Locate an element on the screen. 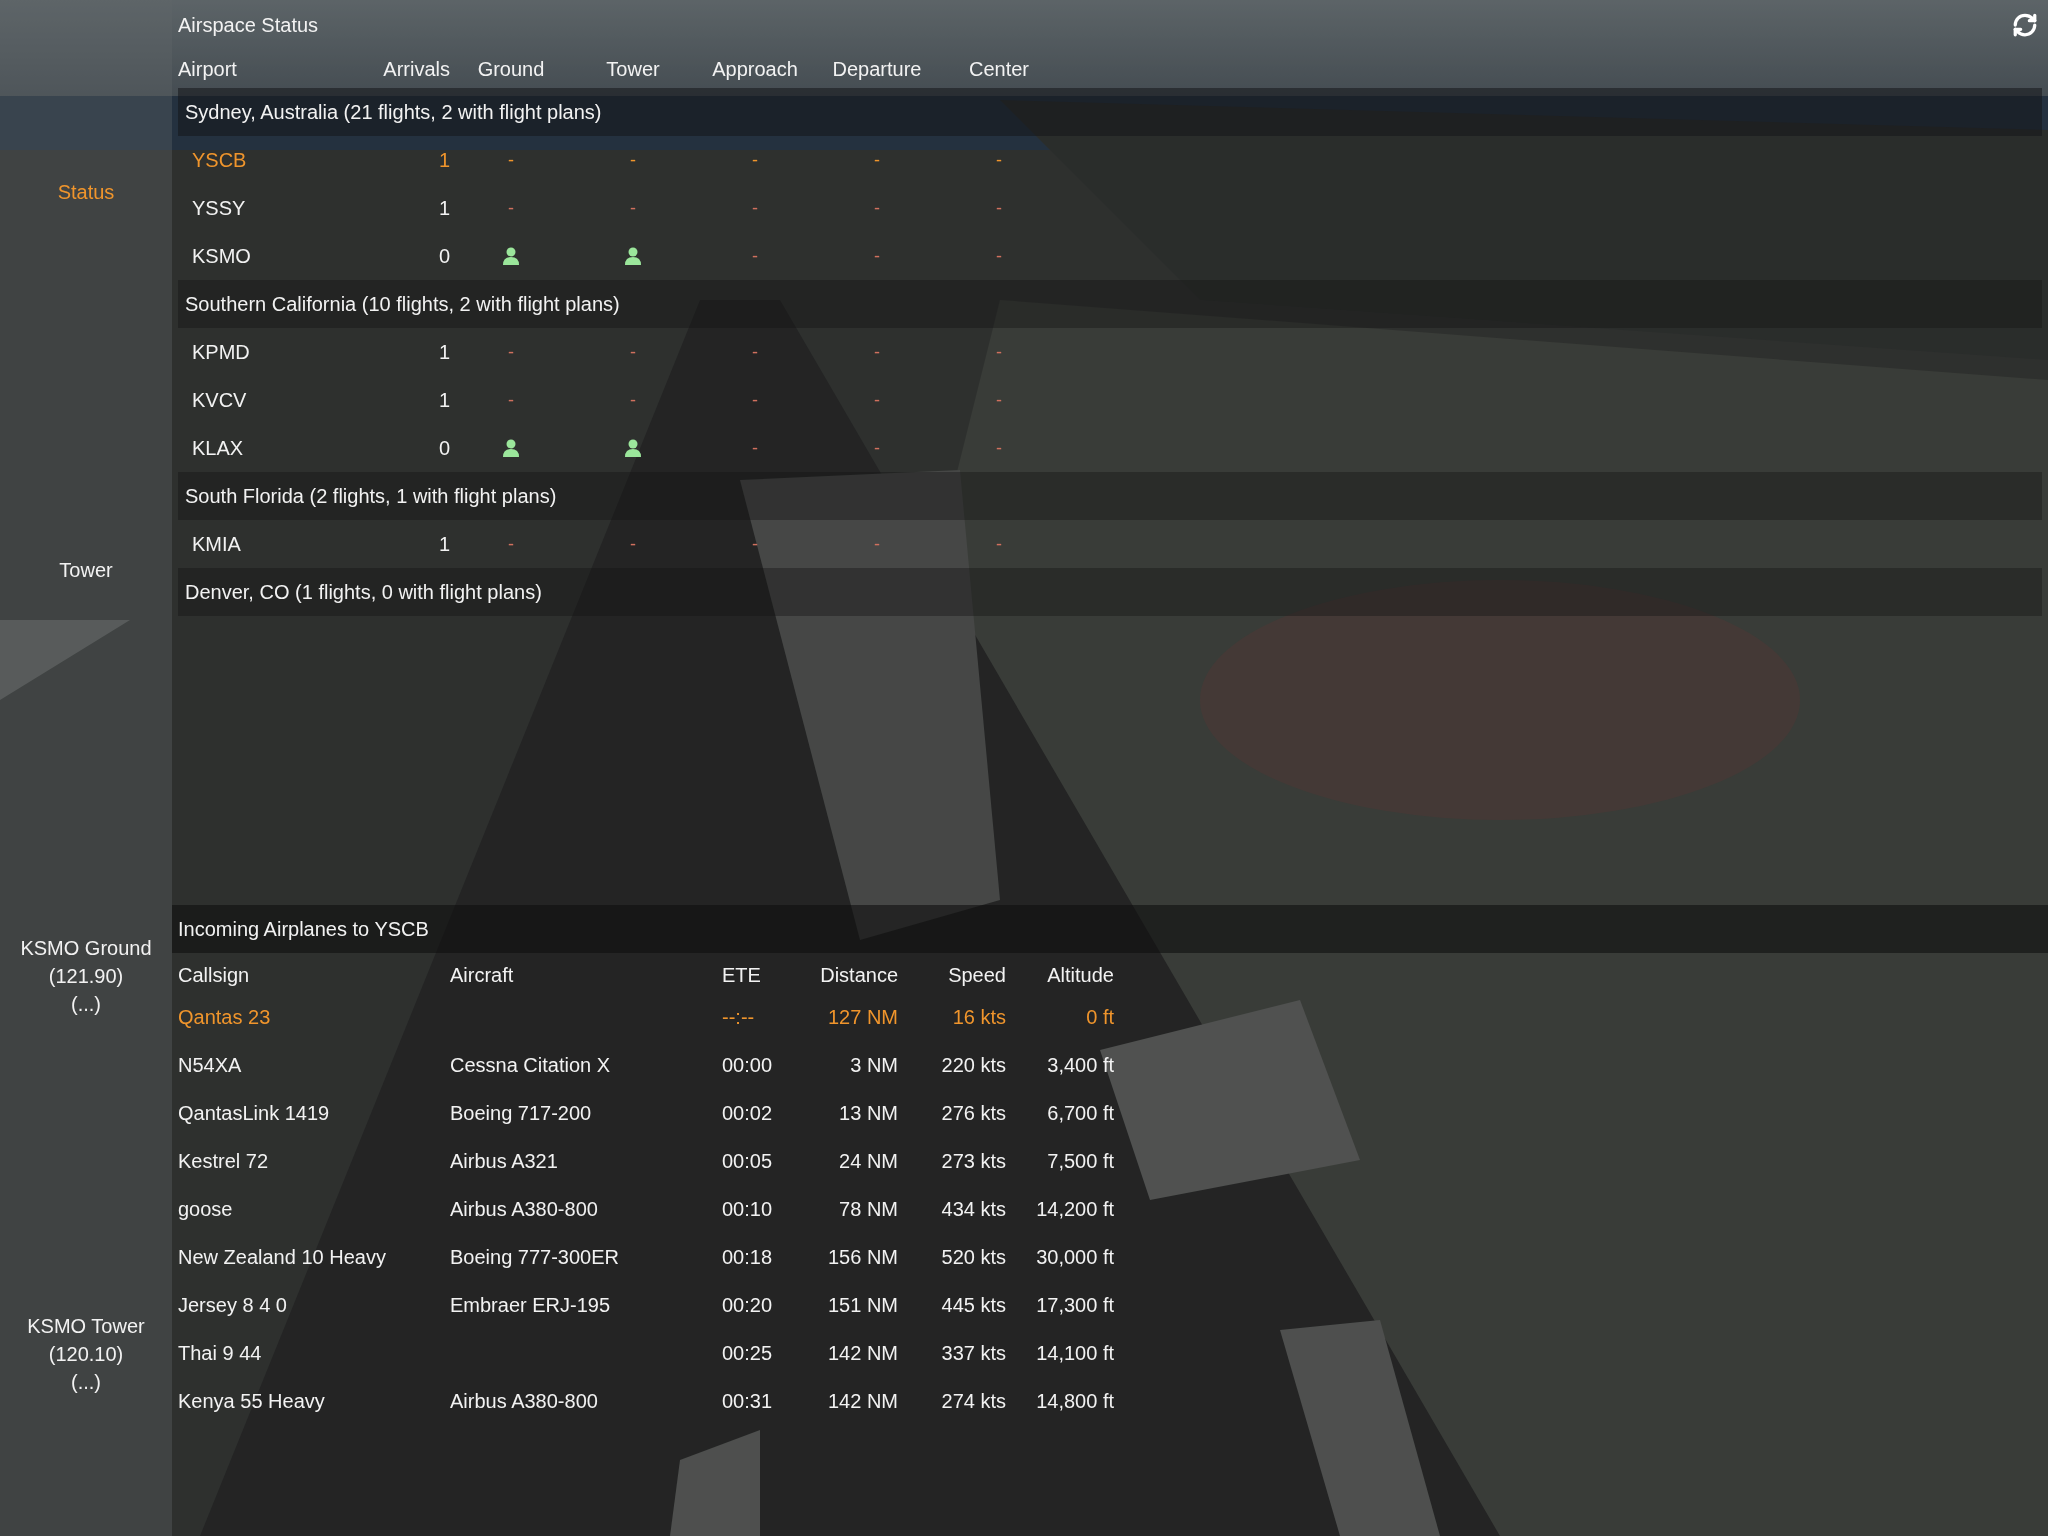  table-cell-text: N54XA is located at coordinates (210, 1065).